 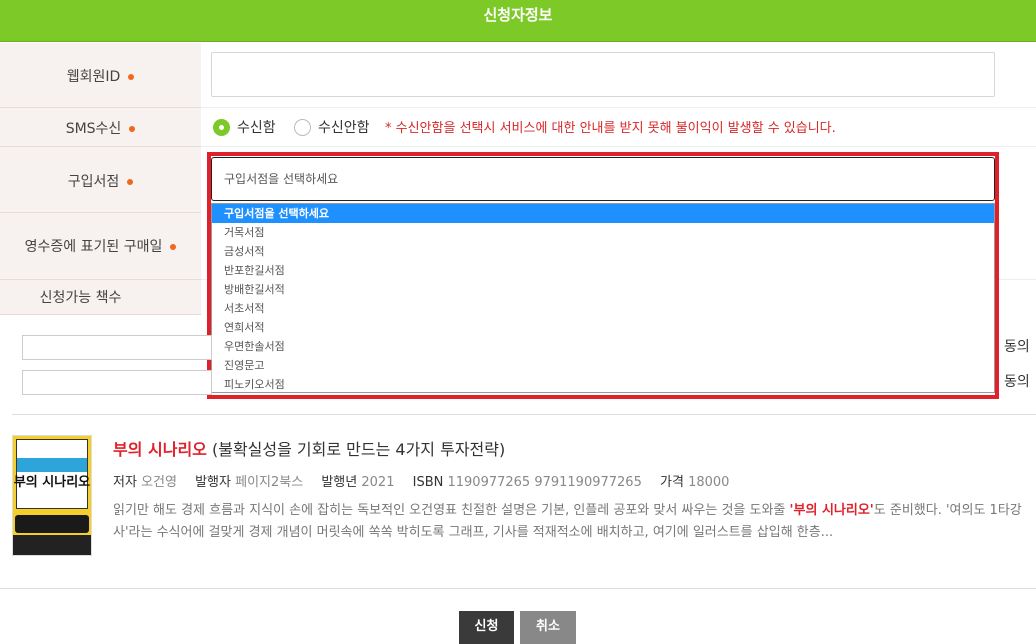 What do you see at coordinates (603, 232) in the screenshot?
I see `bookstore-option: 거목서점` at bounding box center [603, 232].